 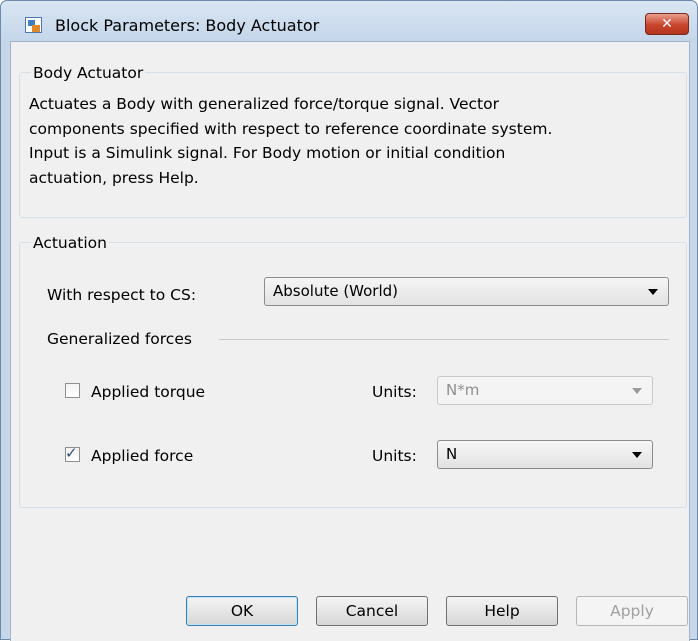 What do you see at coordinates (119, 339) in the screenshot?
I see `generalized-forces-label: Generalized forces` at bounding box center [119, 339].